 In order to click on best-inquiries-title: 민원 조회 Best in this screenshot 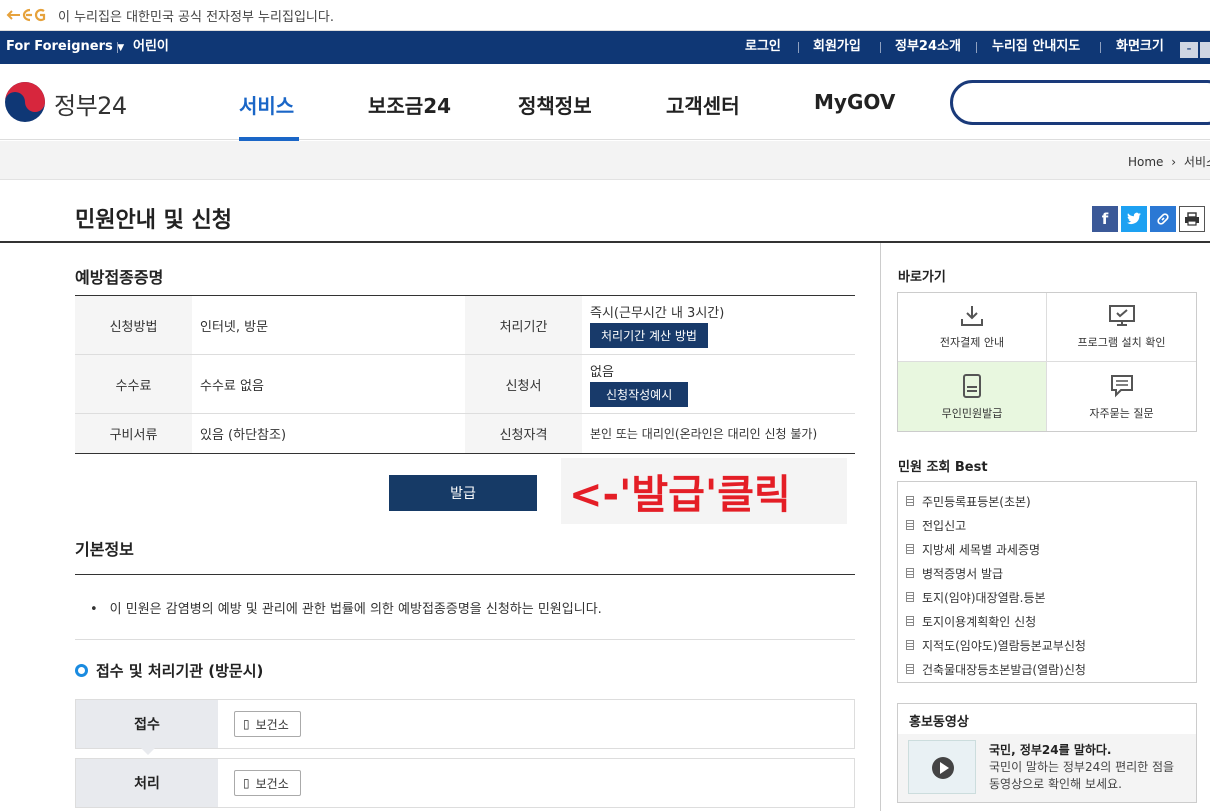, I will do `click(943, 467)`.